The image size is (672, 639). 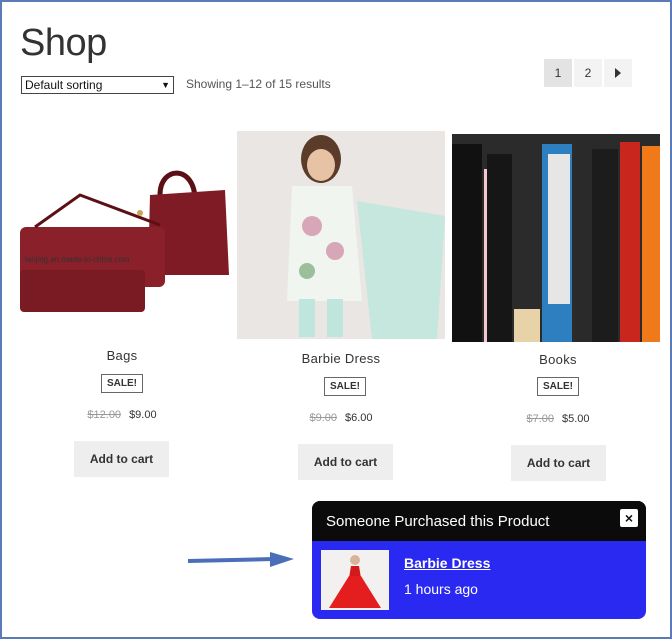 I want to click on product-price-books: $7.00 $5.00, so click(x=558, y=419).